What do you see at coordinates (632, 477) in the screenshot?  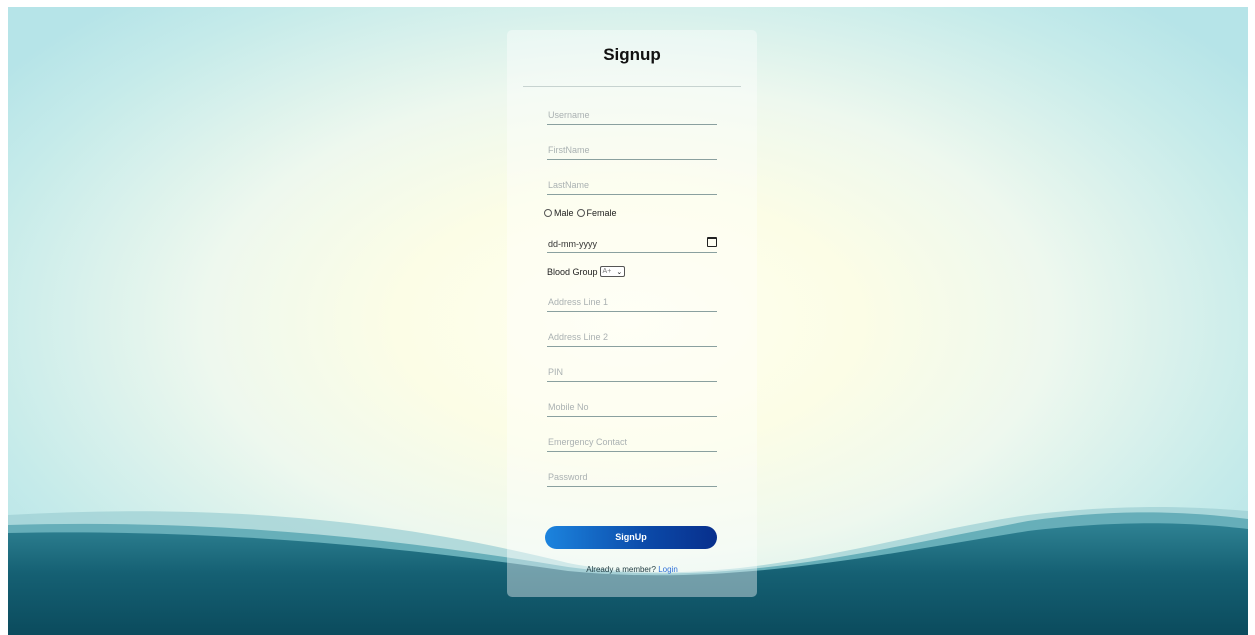 I see `password-input: Password` at bounding box center [632, 477].